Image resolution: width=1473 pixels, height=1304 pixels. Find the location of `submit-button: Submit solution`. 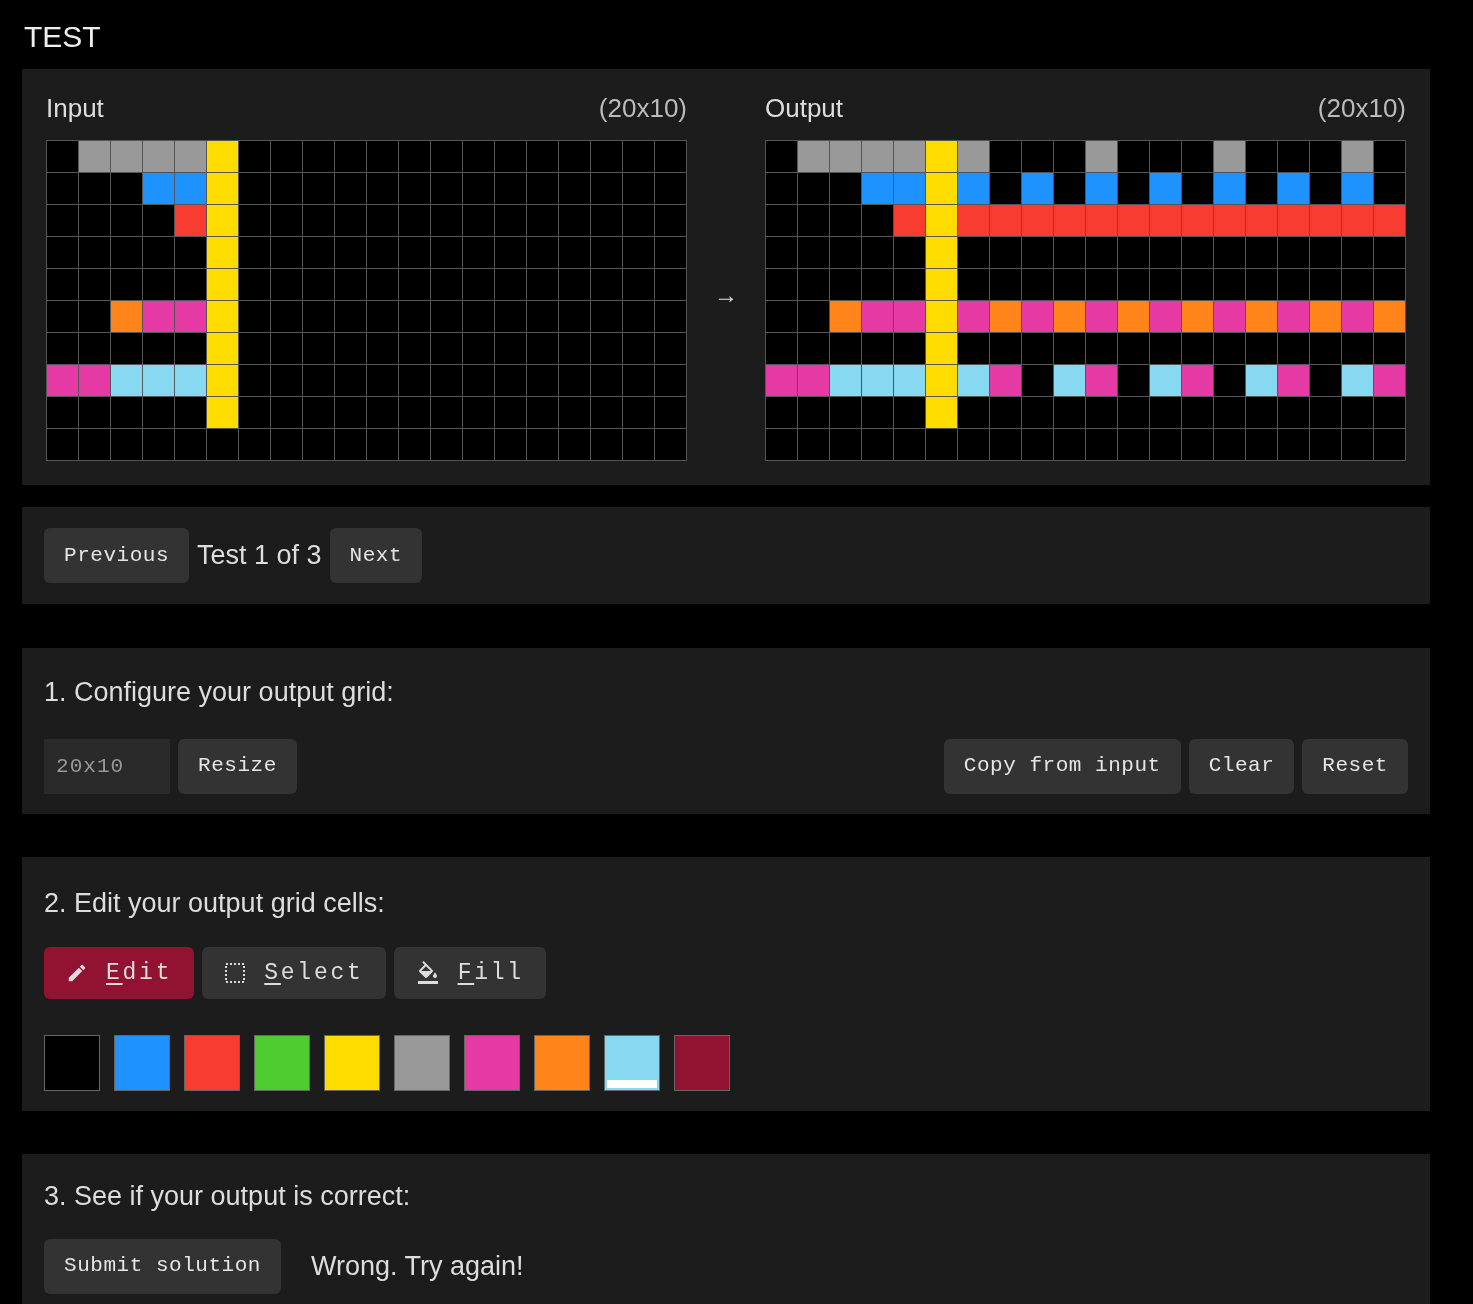

submit-button: Submit solution is located at coordinates (162, 1266).